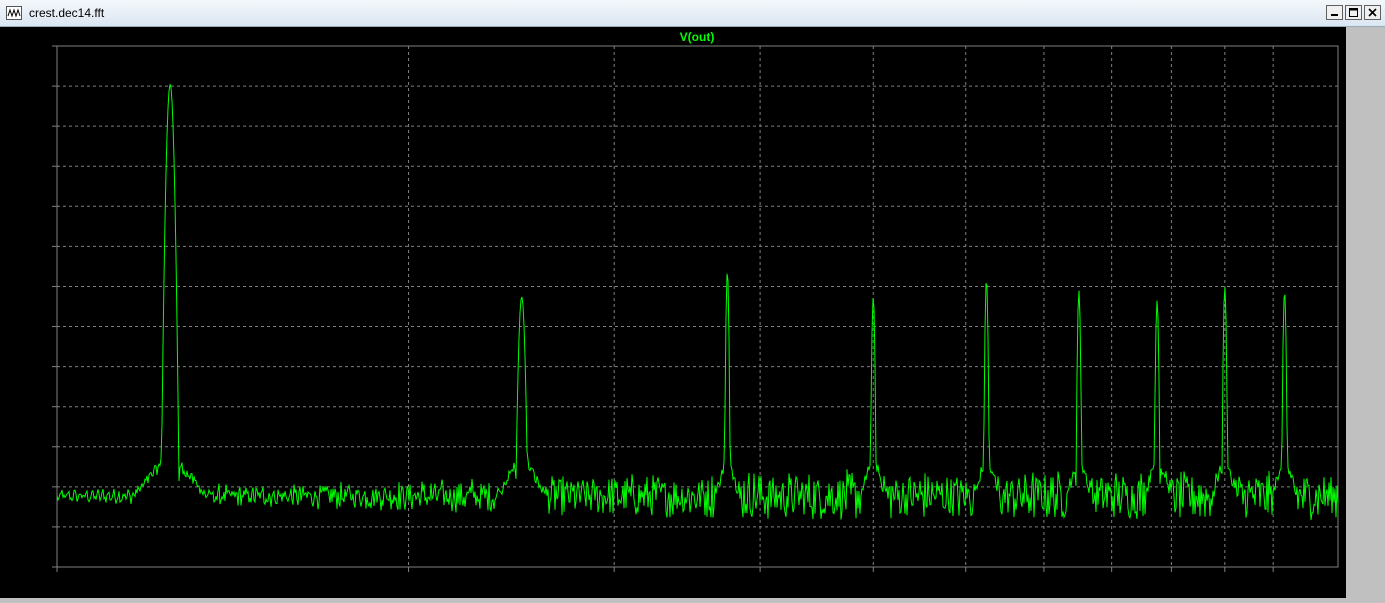 Image resolution: width=1385 pixels, height=603 pixels. Describe the element at coordinates (35, 166) in the screenshot. I see `y-tick-label: -20dB` at that location.